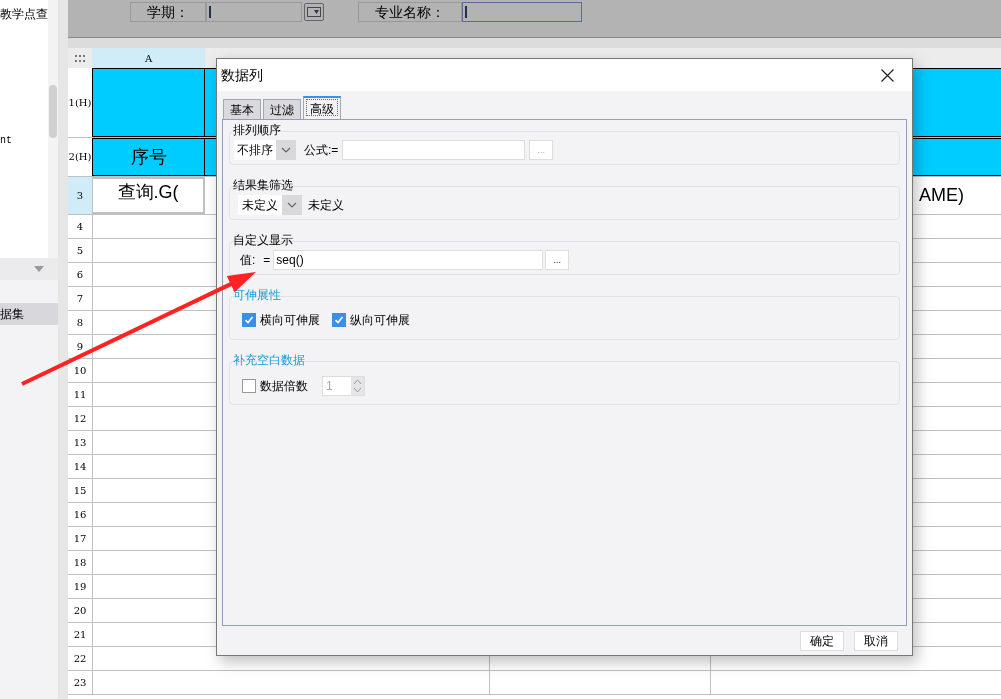 The width and height of the screenshot is (1001, 699). What do you see at coordinates (434, 150) in the screenshot?
I see `formula-field` at bounding box center [434, 150].